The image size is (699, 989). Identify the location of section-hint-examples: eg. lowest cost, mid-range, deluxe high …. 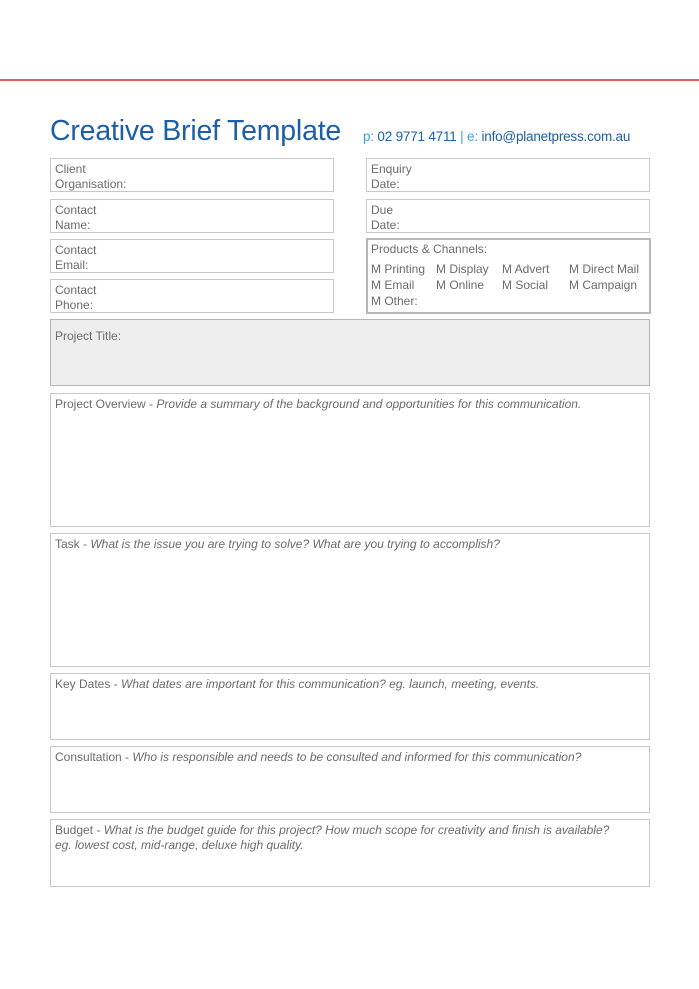
(179, 845).